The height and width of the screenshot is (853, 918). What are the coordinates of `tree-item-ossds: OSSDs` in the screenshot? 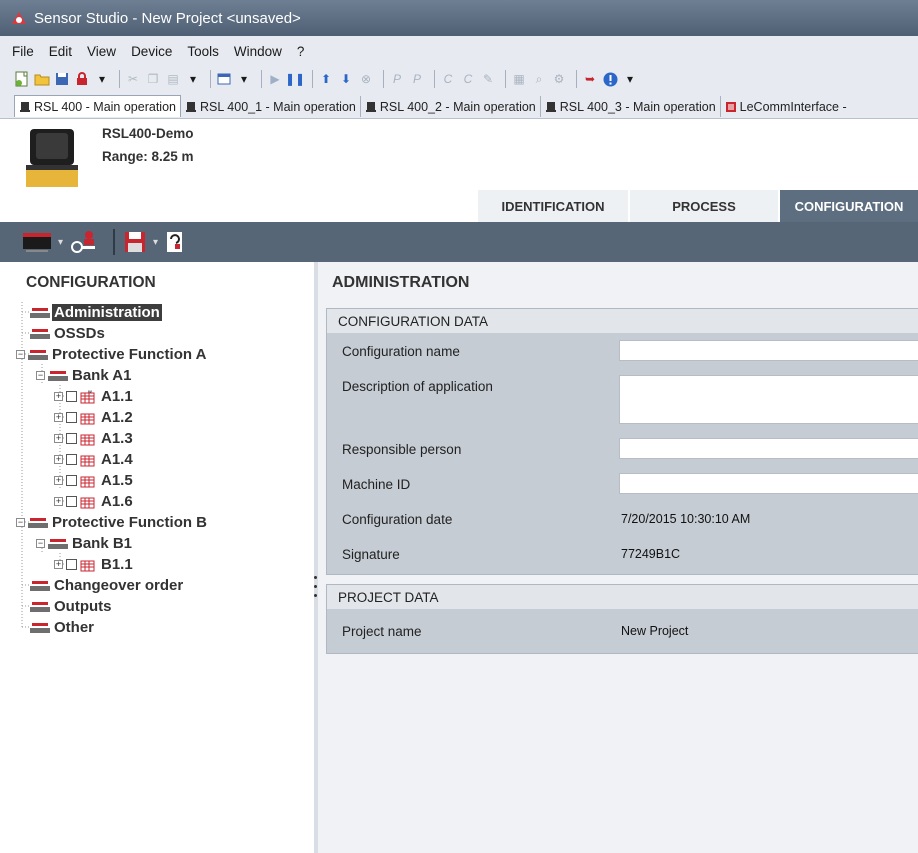 It's located at (68, 333).